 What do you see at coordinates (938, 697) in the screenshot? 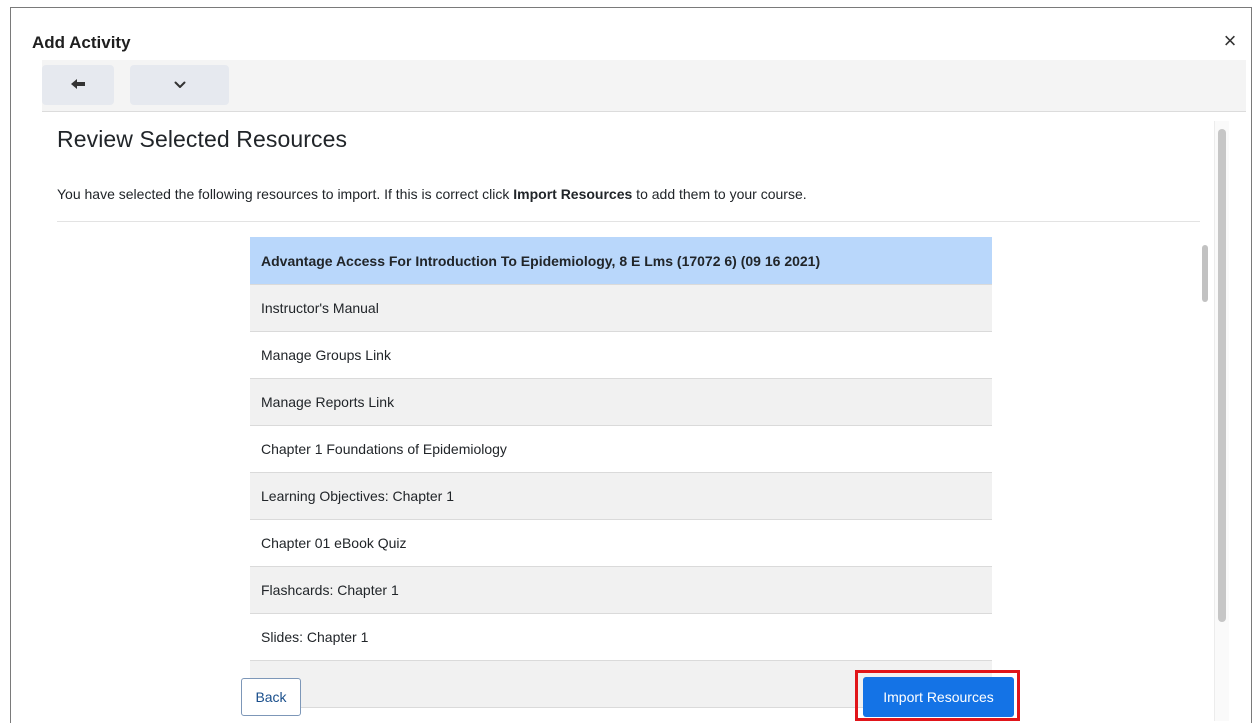
I see `import-resources-button: Import Resources` at bounding box center [938, 697].